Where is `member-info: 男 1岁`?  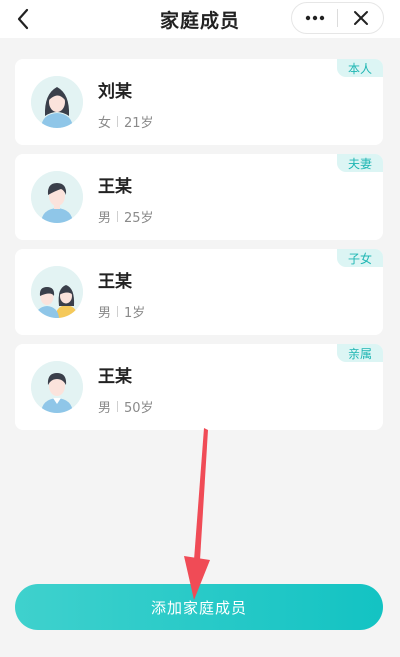 member-info: 男 1岁 is located at coordinates (121, 311).